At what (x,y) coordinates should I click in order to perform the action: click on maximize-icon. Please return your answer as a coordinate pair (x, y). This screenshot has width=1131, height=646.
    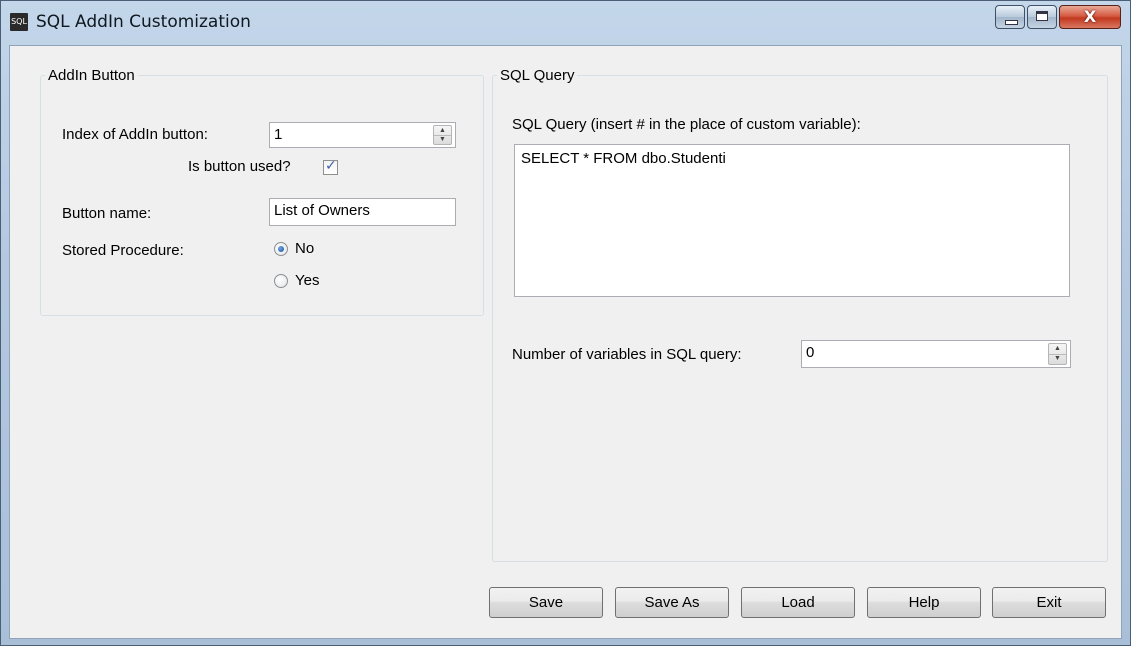
    Looking at the image, I should click on (1042, 16).